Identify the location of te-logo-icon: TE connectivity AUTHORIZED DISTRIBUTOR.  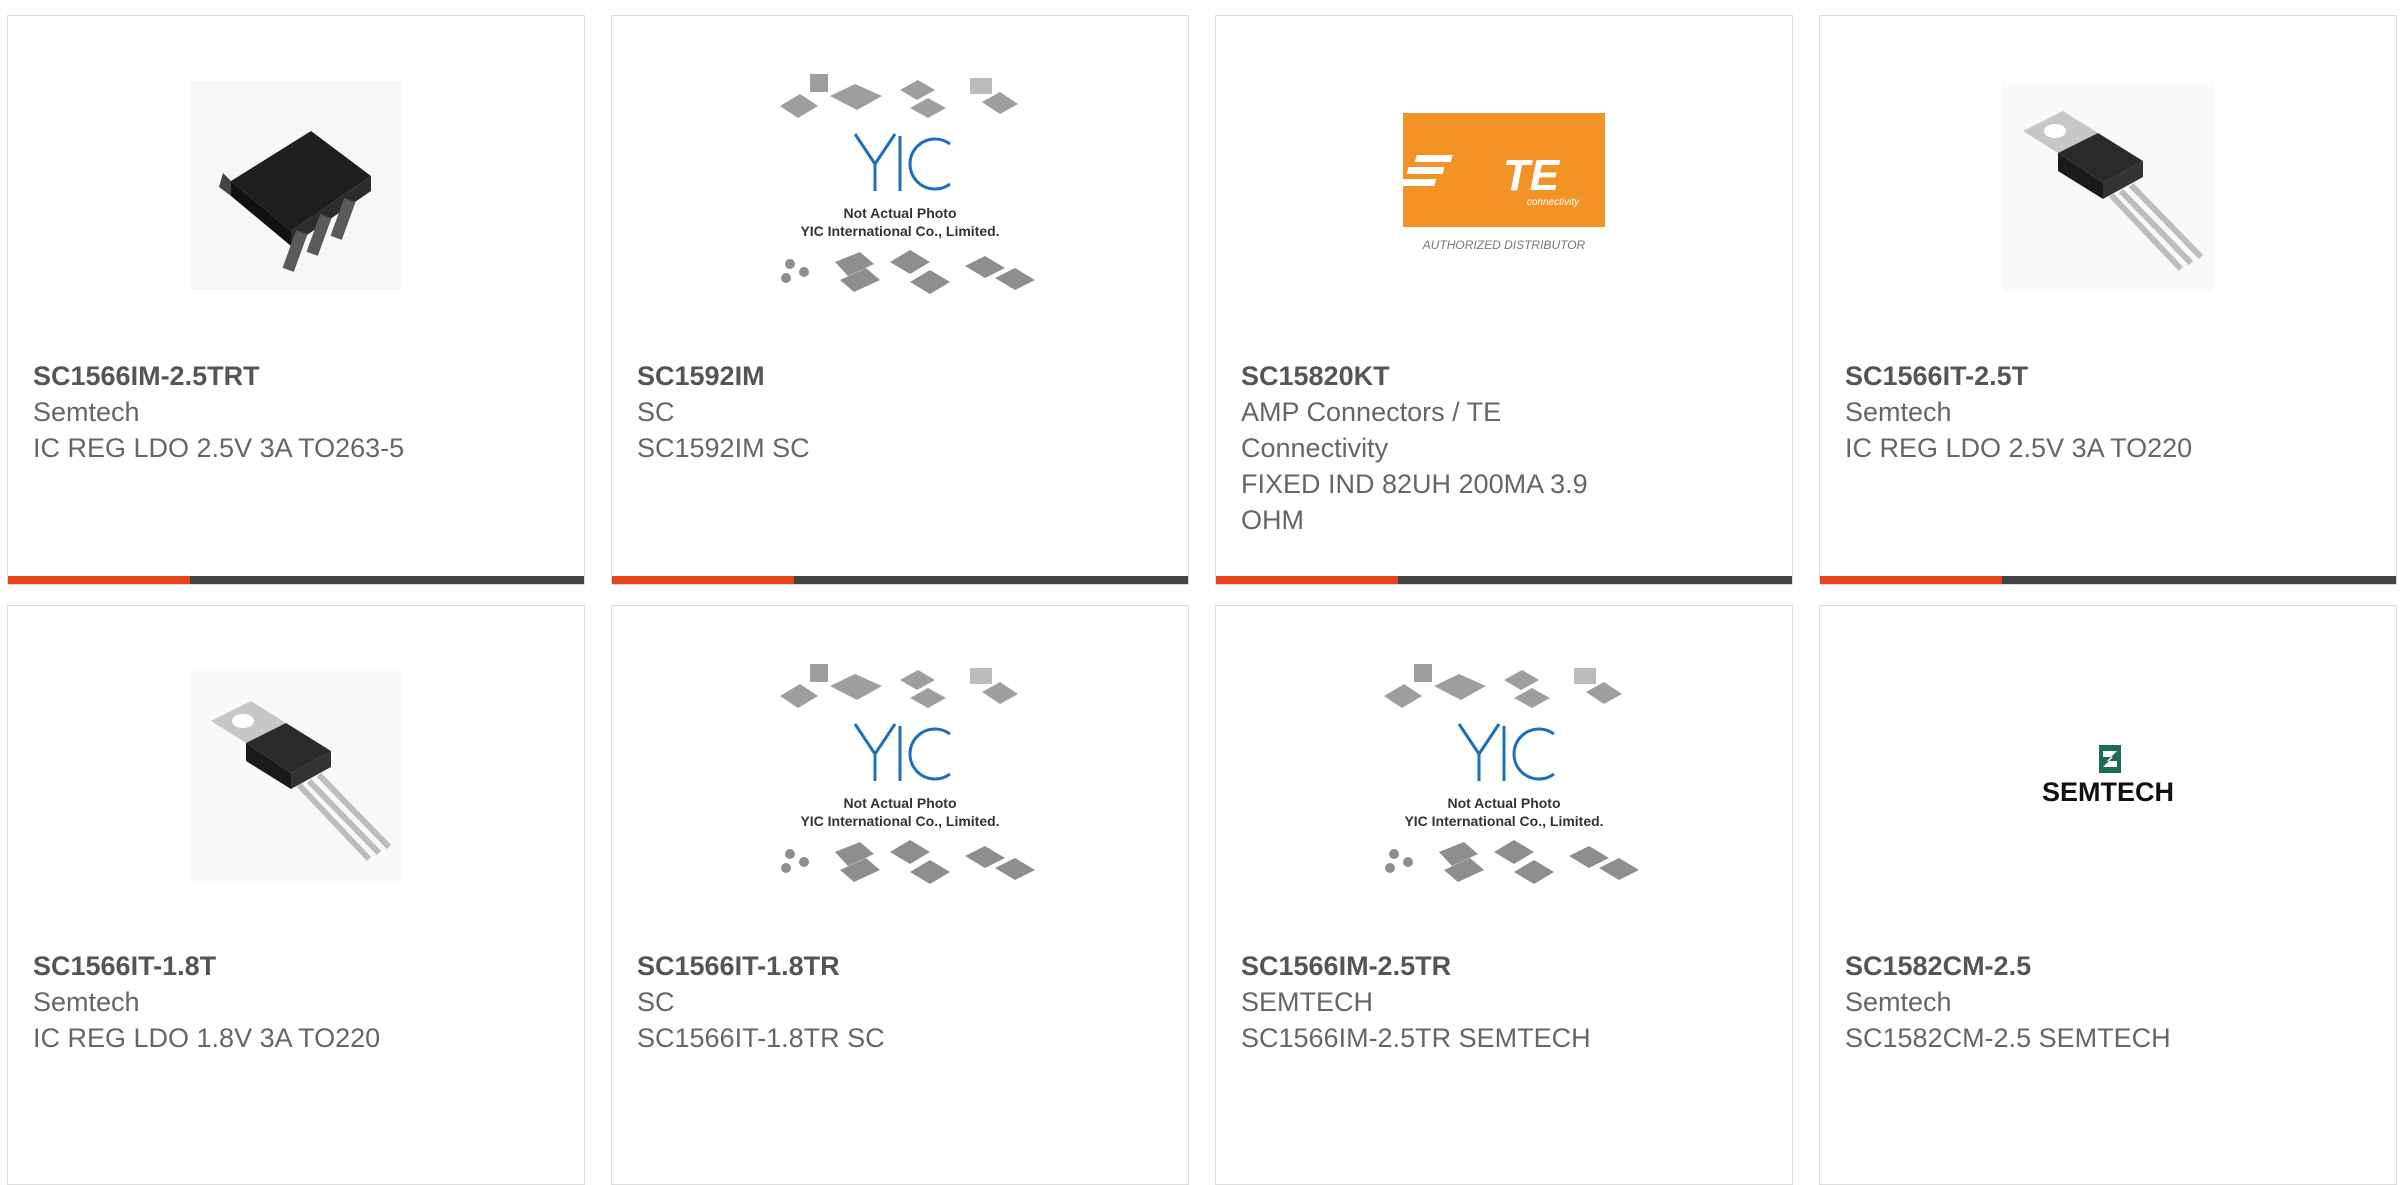
(1504, 182).